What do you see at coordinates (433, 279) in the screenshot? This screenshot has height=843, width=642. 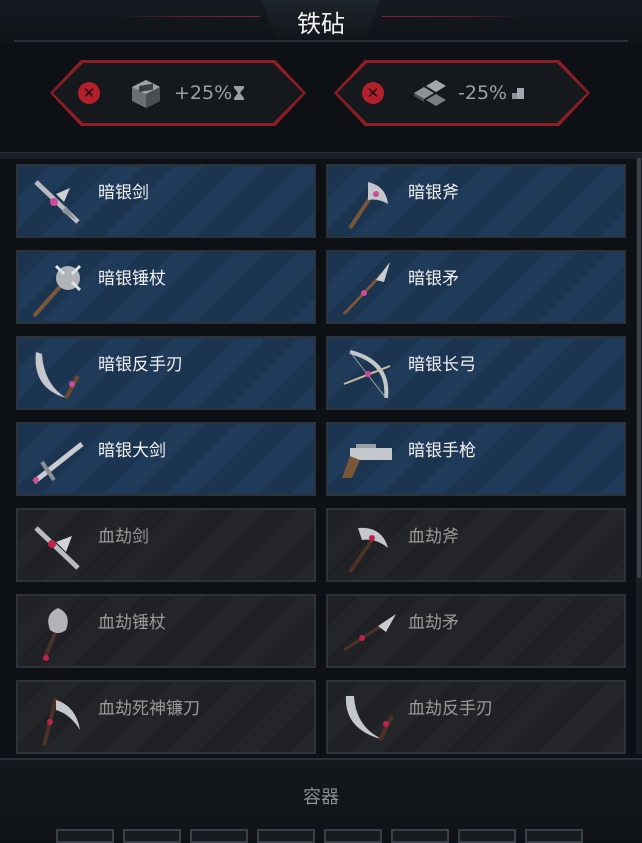 I see `weapon-name: 暗银矛` at bounding box center [433, 279].